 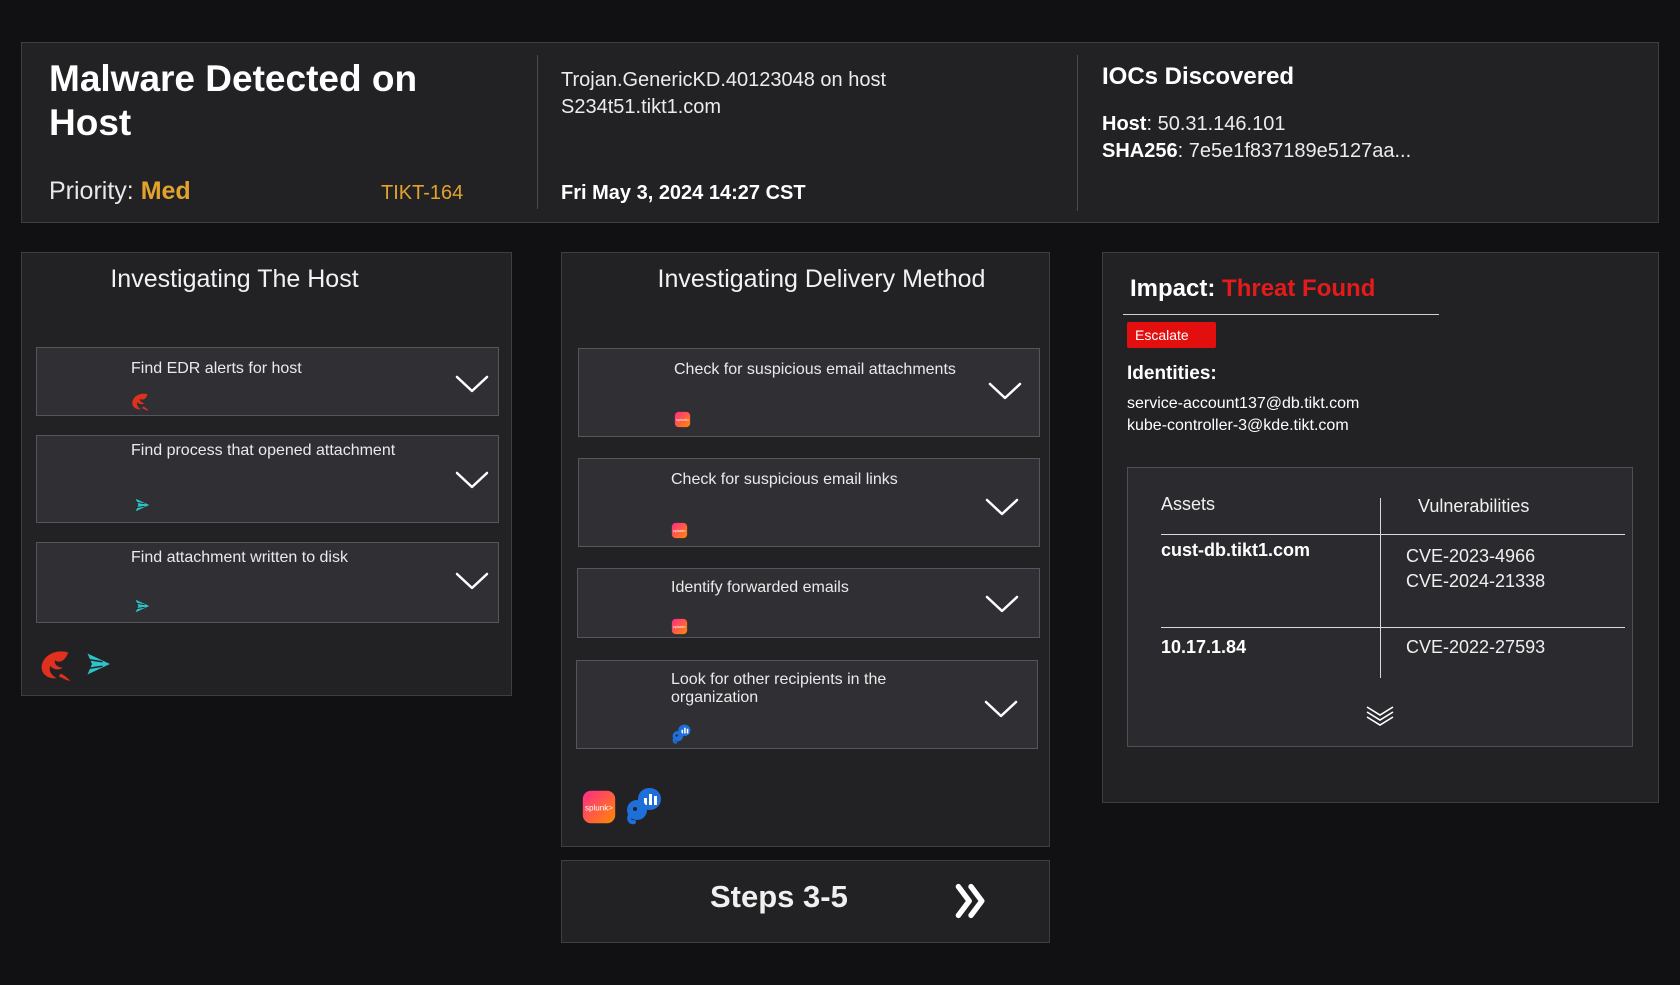 I want to click on task-card: Find process that opened attachment, so click(x=267, y=479).